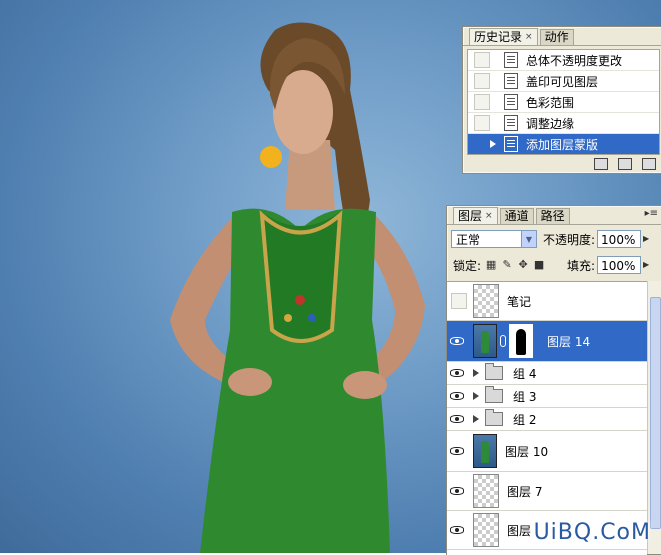 This screenshot has width=661, height=555. I want to click on layer-list: 笔记 图层 14 组 4 组 3 组 2 图层 10 图层 7 图层, so click(547, 418).